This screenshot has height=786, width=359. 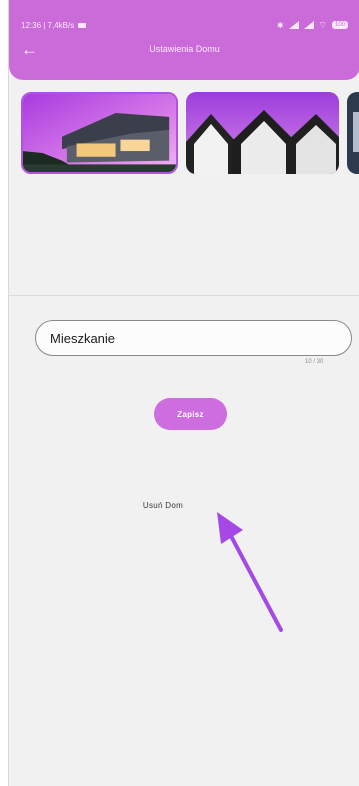 I want to click on divider, so click(x=184, y=295).